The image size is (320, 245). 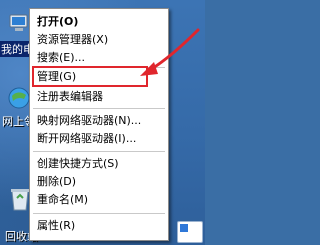 What do you see at coordinates (99, 164) in the screenshot?
I see `menu-item-create-shortcut: 创建快捷方式(S)` at bounding box center [99, 164].